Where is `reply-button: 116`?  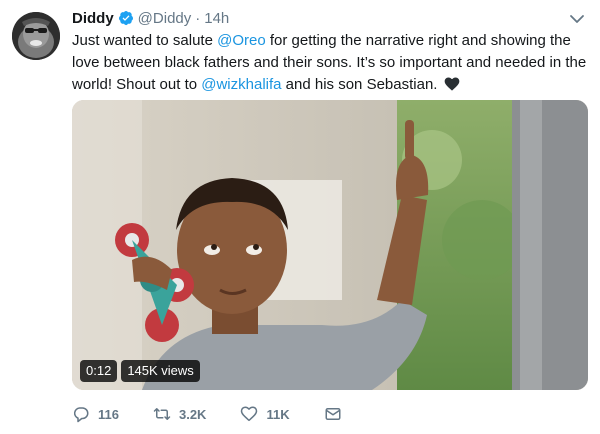
reply-button: 116 is located at coordinates (95, 414).